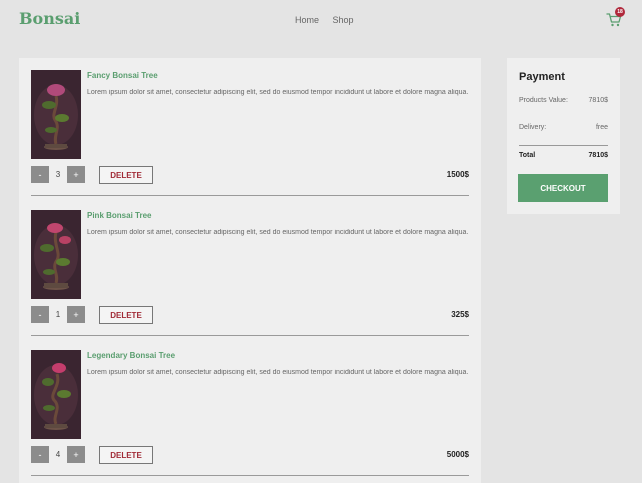 The image size is (642, 483). What do you see at coordinates (527, 155) in the screenshot?
I see `total-label: Total` at bounding box center [527, 155].